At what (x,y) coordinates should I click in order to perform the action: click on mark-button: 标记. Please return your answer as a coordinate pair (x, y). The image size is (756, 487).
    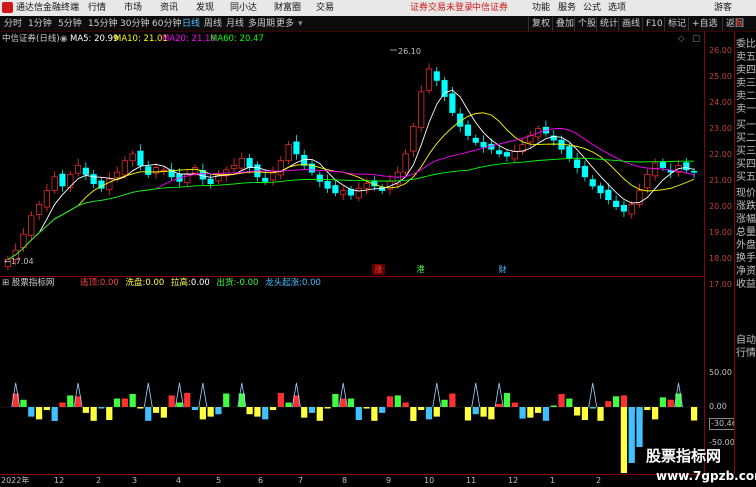
    Looking at the image, I should click on (676, 24).